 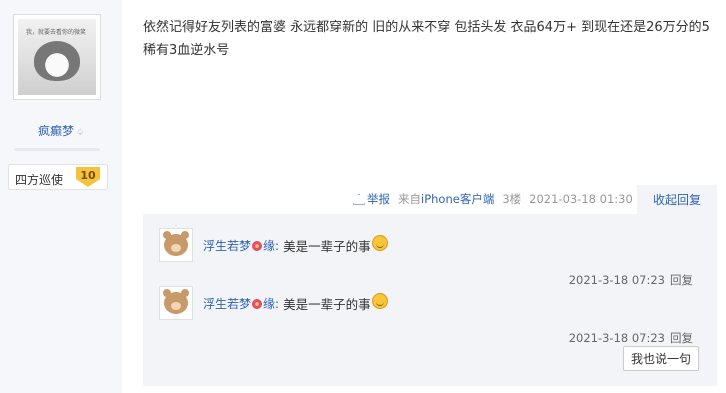 I want to click on post-source: 来自iPhone客户端, so click(x=446, y=199).